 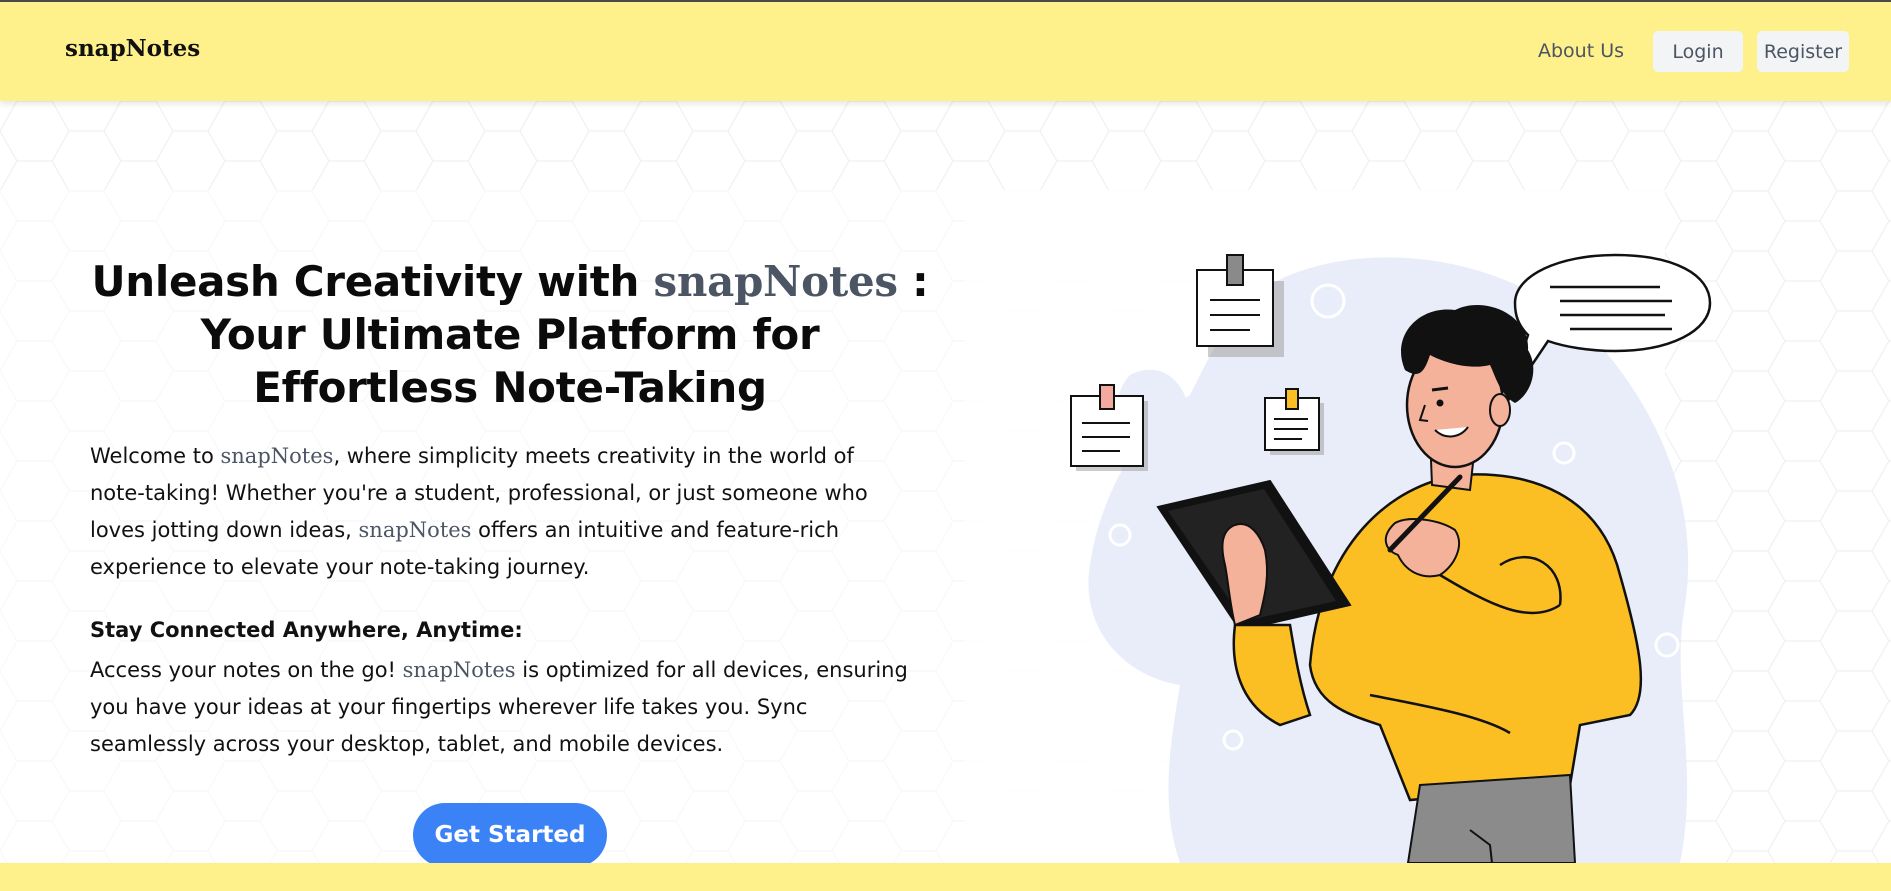 What do you see at coordinates (1698, 51) in the screenshot?
I see `login-button: Login` at bounding box center [1698, 51].